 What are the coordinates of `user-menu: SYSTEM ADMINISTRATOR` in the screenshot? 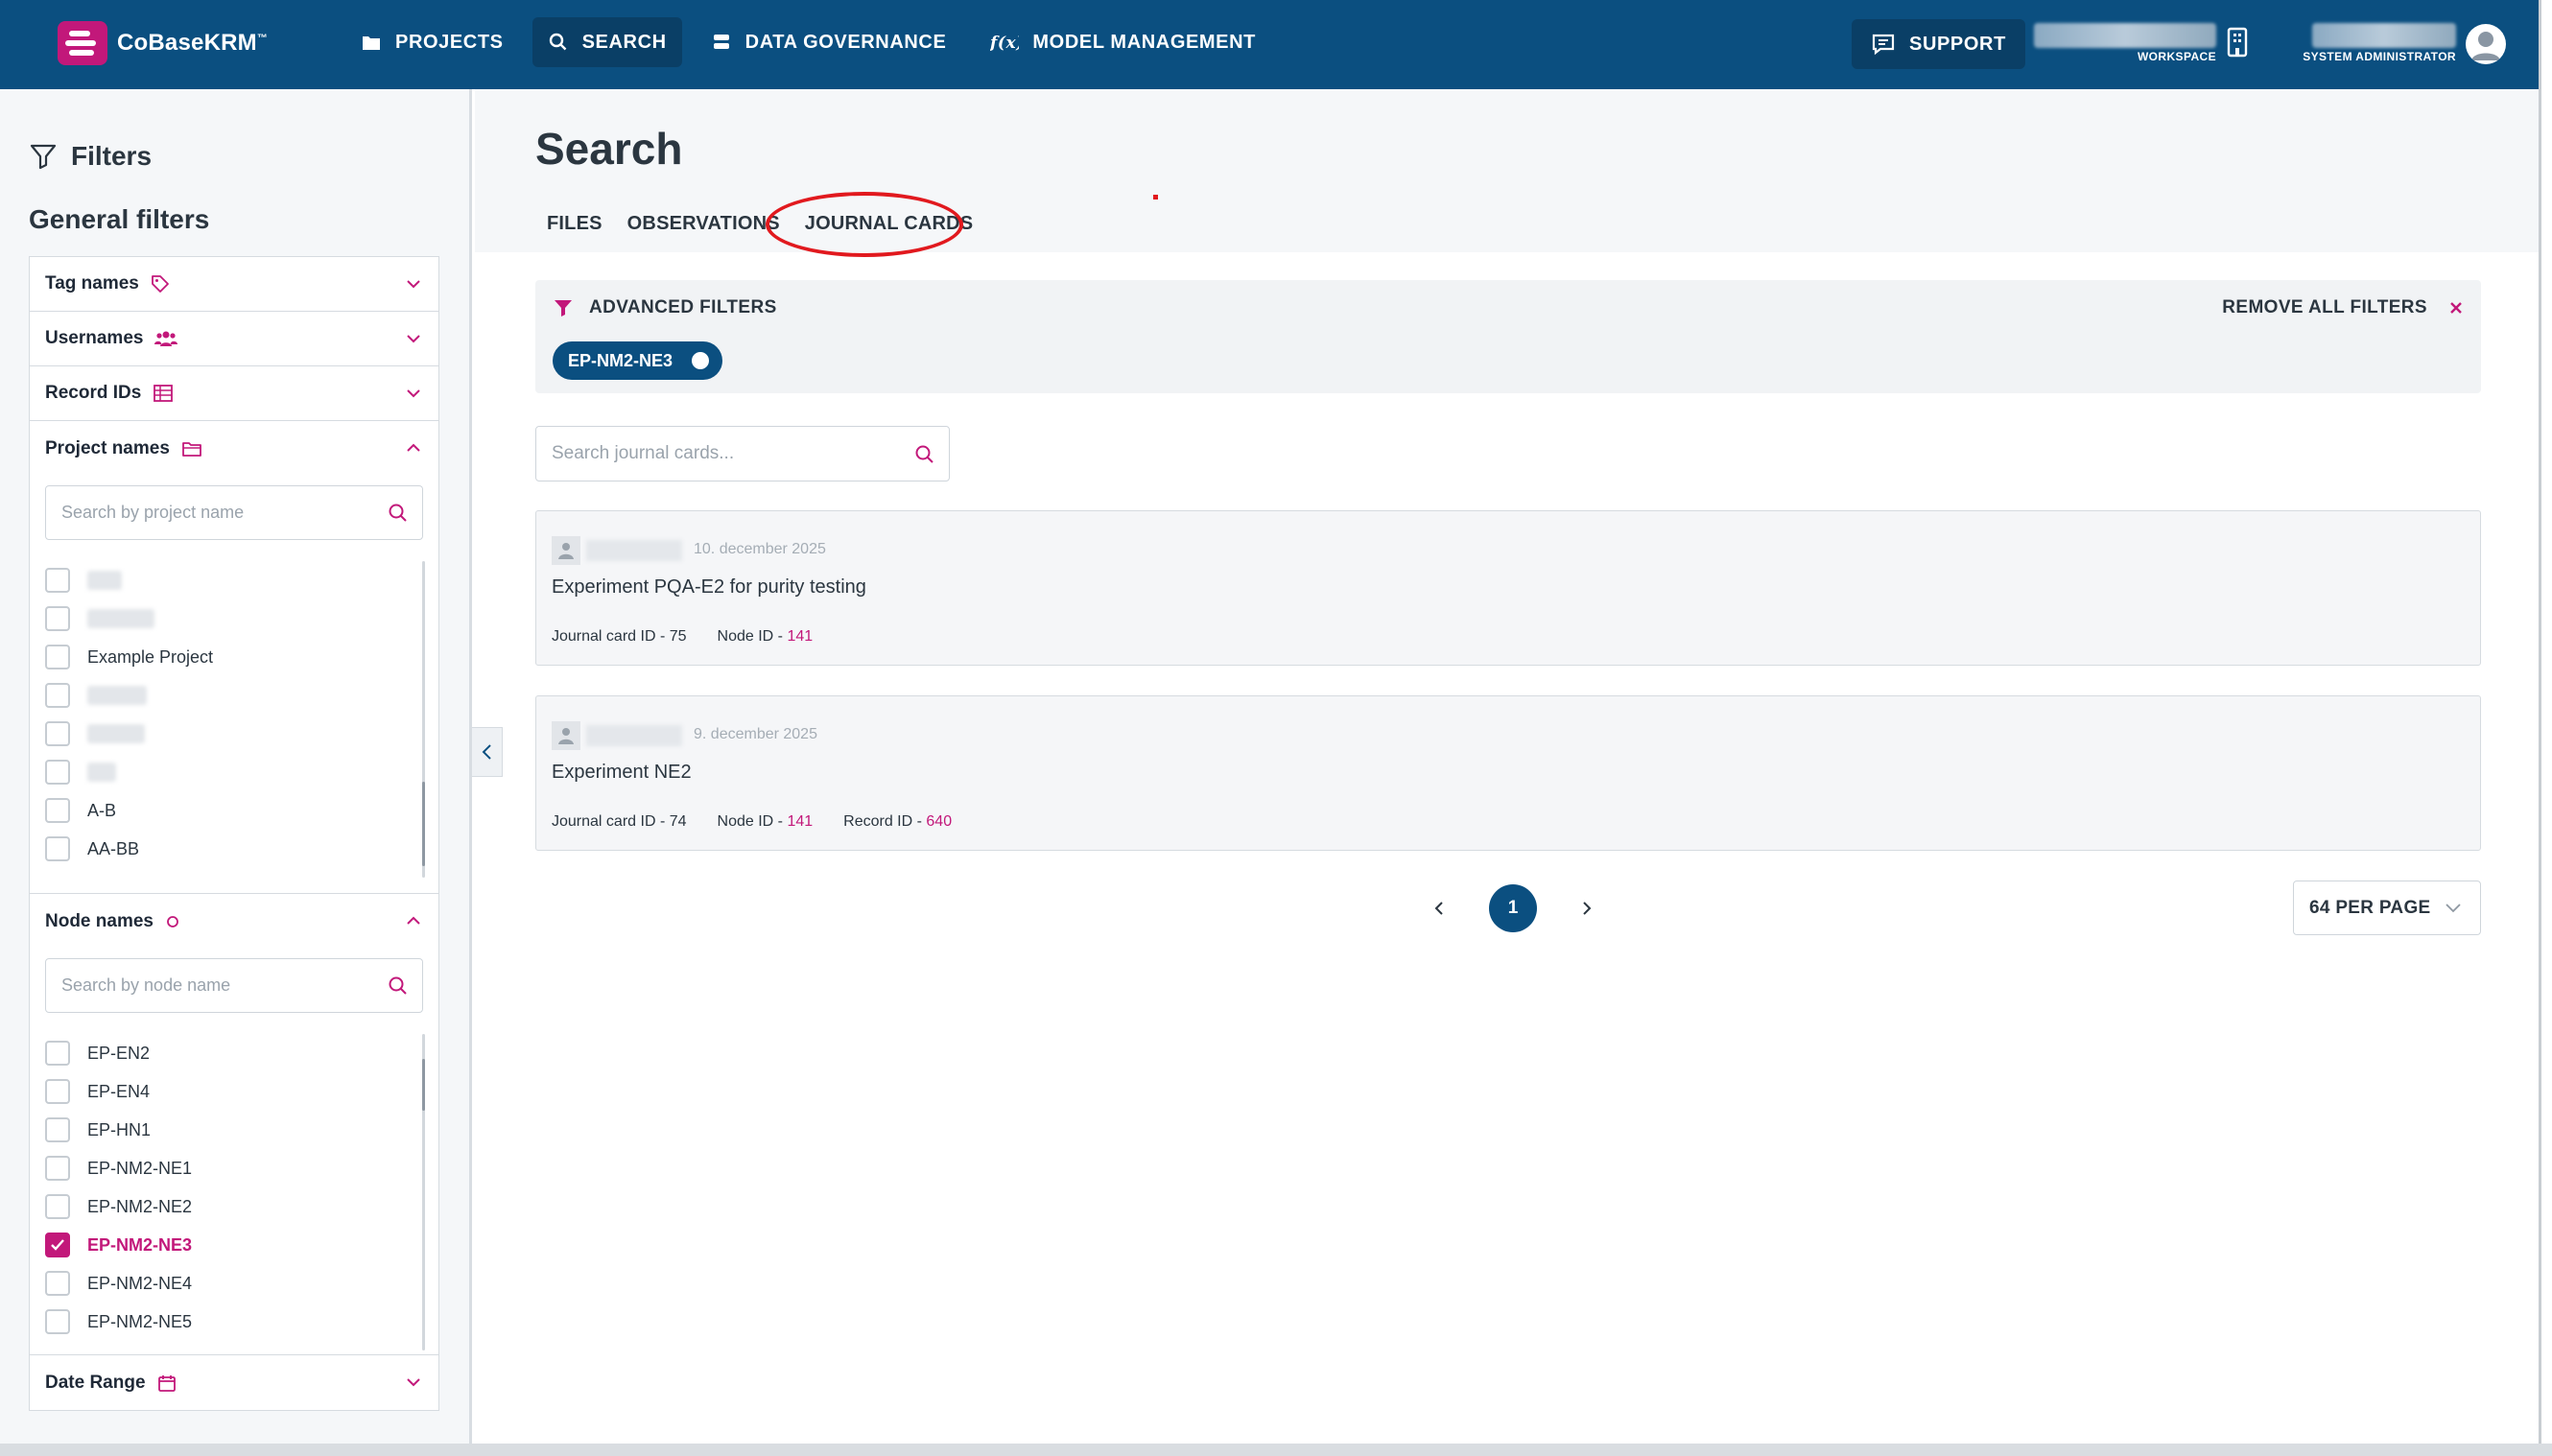 It's located at (2374, 45).